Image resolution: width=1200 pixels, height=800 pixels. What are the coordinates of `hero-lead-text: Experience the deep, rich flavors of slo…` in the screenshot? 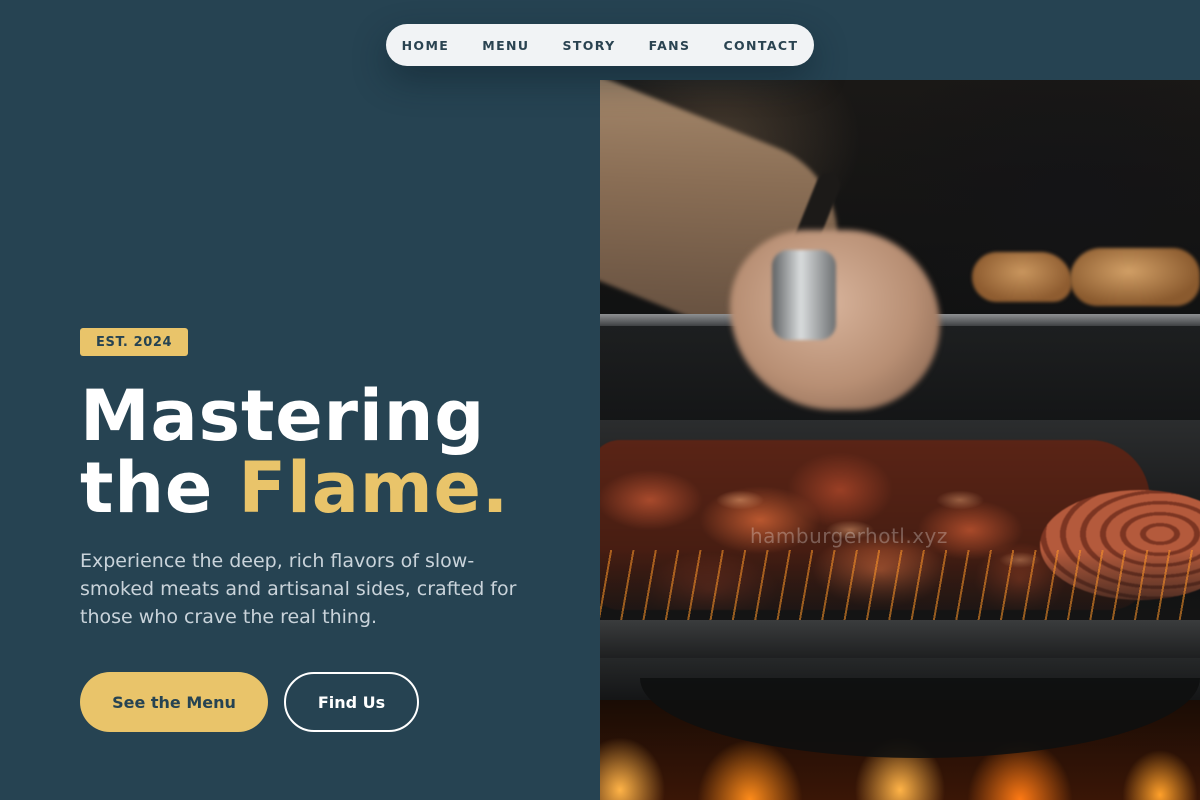 It's located at (298, 589).